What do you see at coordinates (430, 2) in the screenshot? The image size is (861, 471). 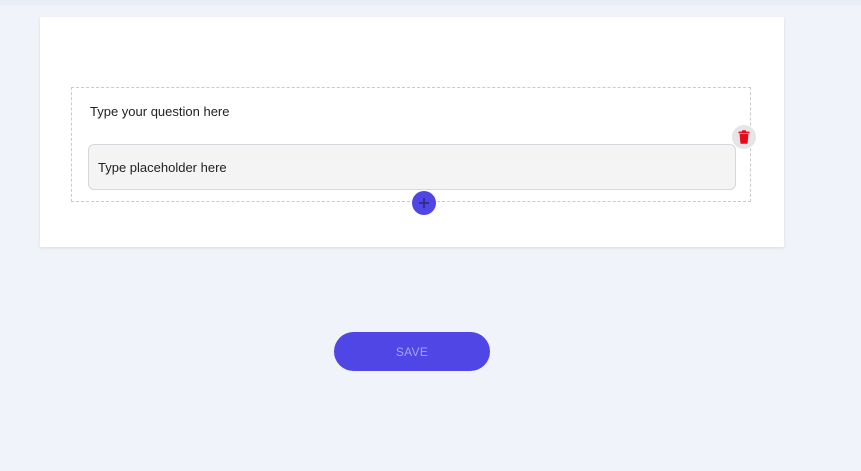 I see `top-strip` at bounding box center [430, 2].